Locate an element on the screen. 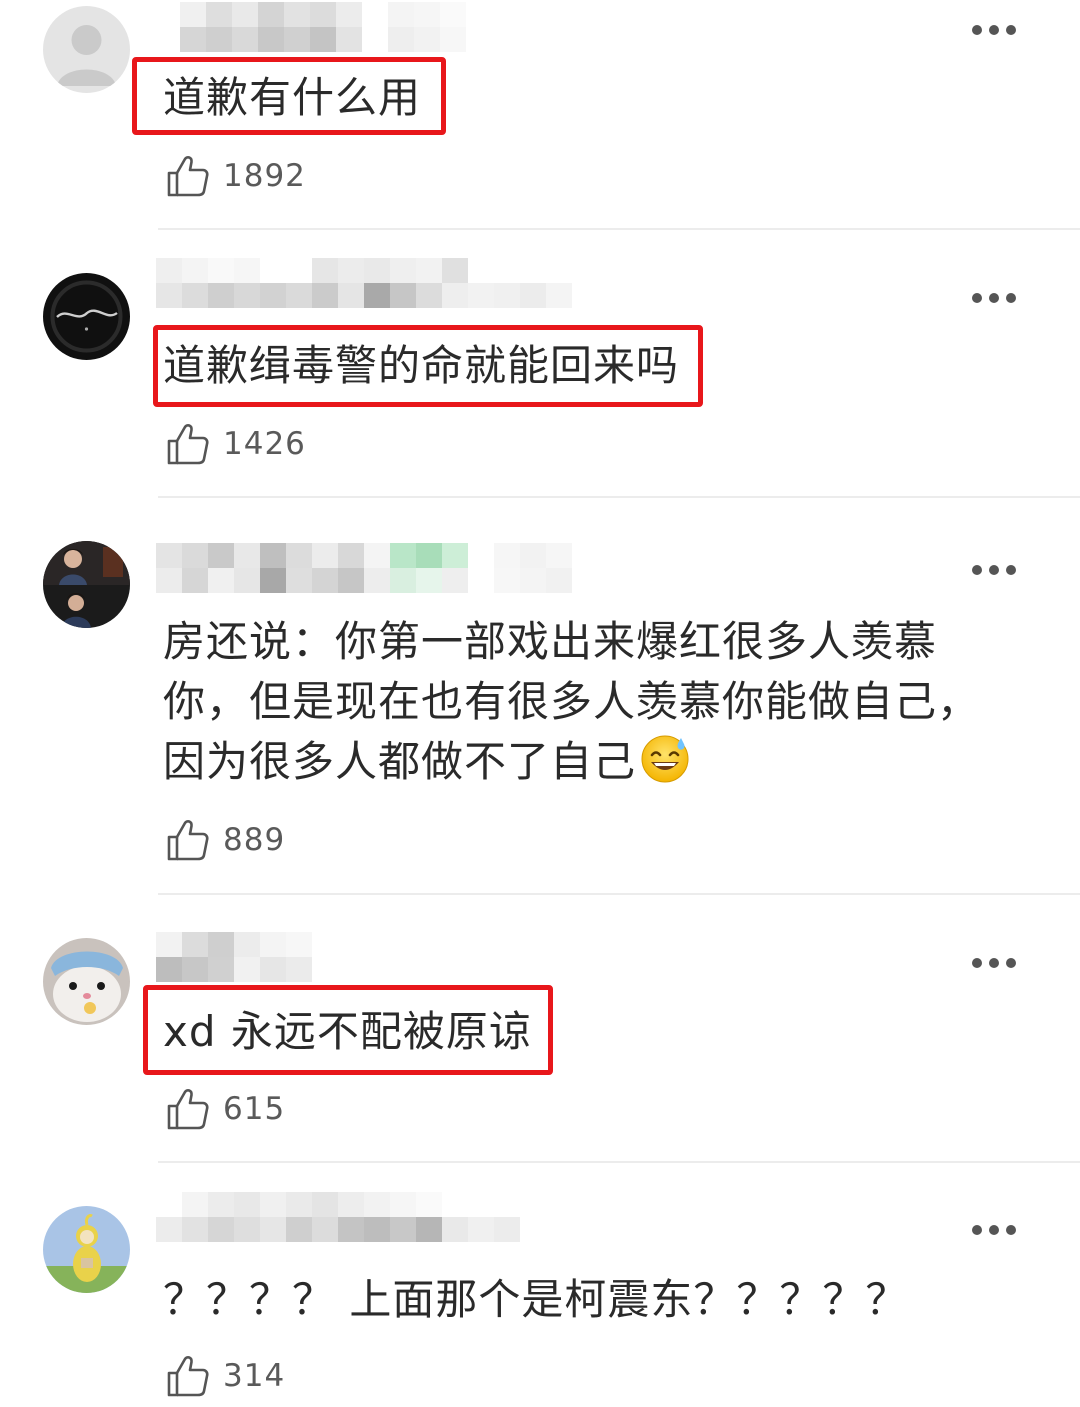 Image resolution: width=1080 pixels, height=1407 pixels. dark-logo-avatar-icon is located at coordinates (86, 316).